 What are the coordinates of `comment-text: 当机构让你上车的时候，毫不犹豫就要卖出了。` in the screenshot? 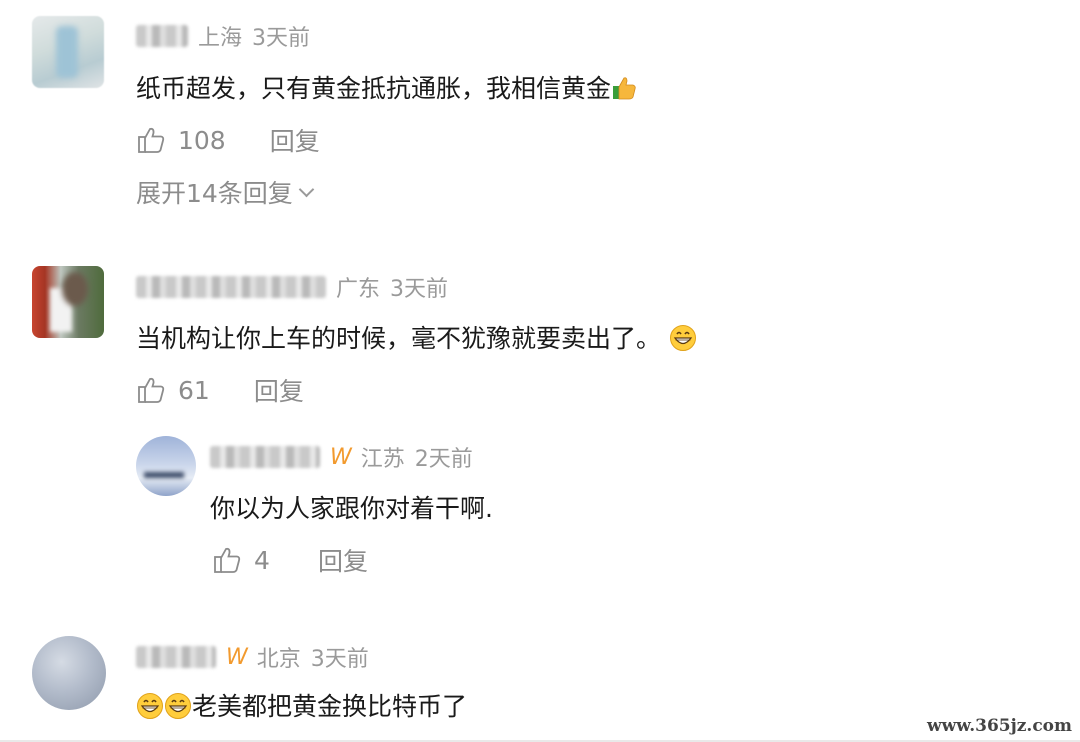 It's located at (416, 339).